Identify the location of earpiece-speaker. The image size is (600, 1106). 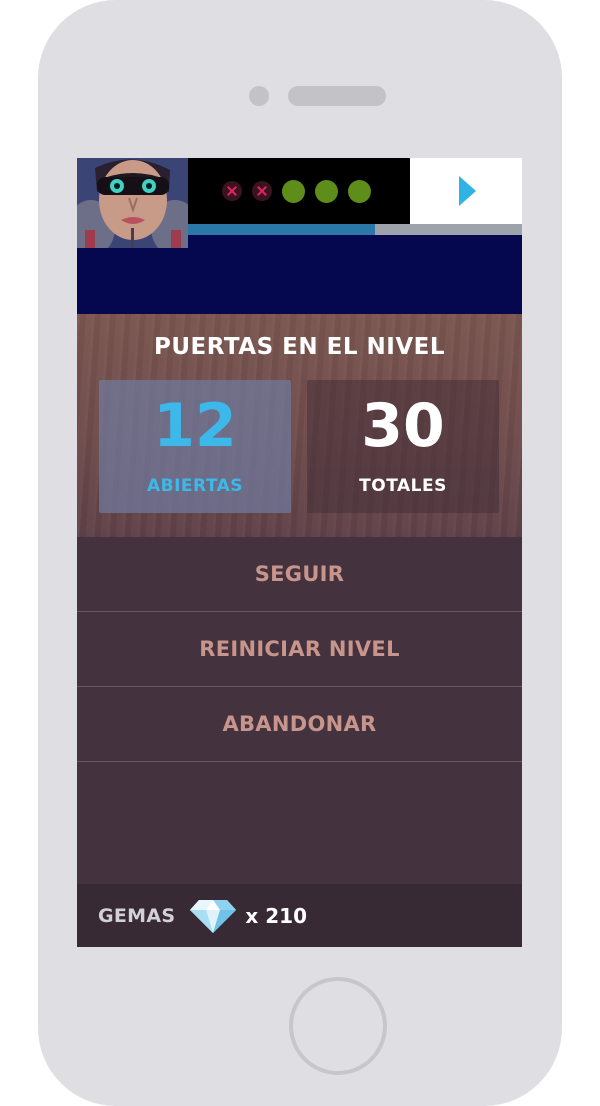
(337, 96).